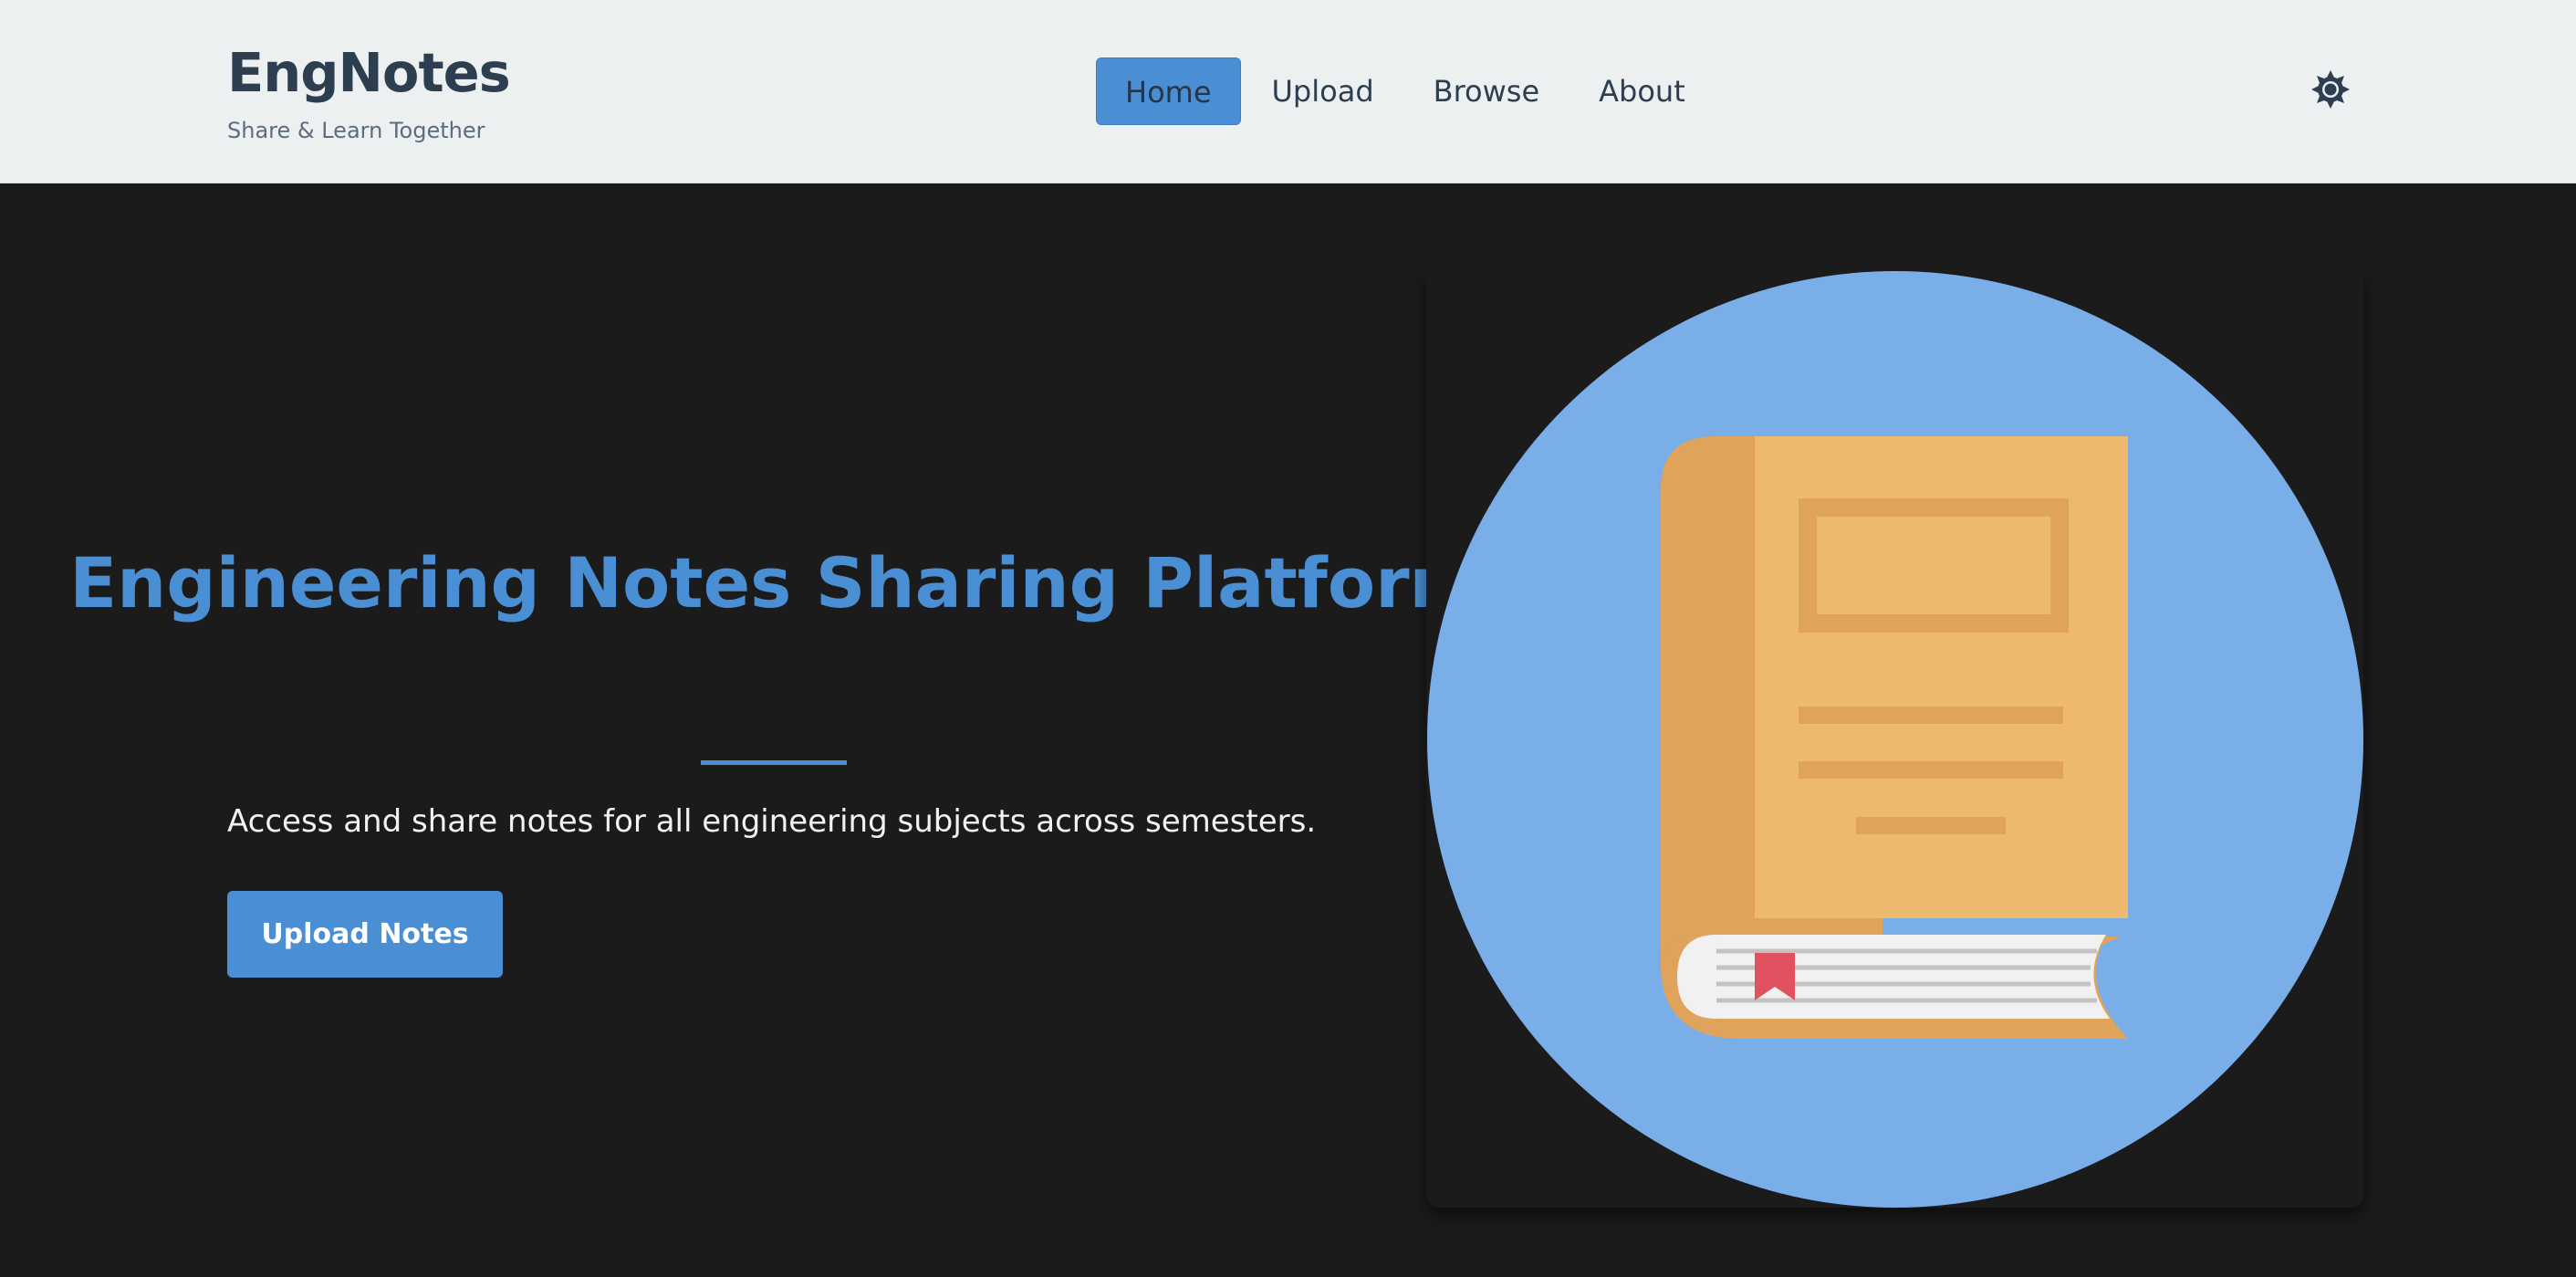  What do you see at coordinates (775, 582) in the screenshot?
I see `hero-title: Engineering Notes Sharing Platform` at bounding box center [775, 582].